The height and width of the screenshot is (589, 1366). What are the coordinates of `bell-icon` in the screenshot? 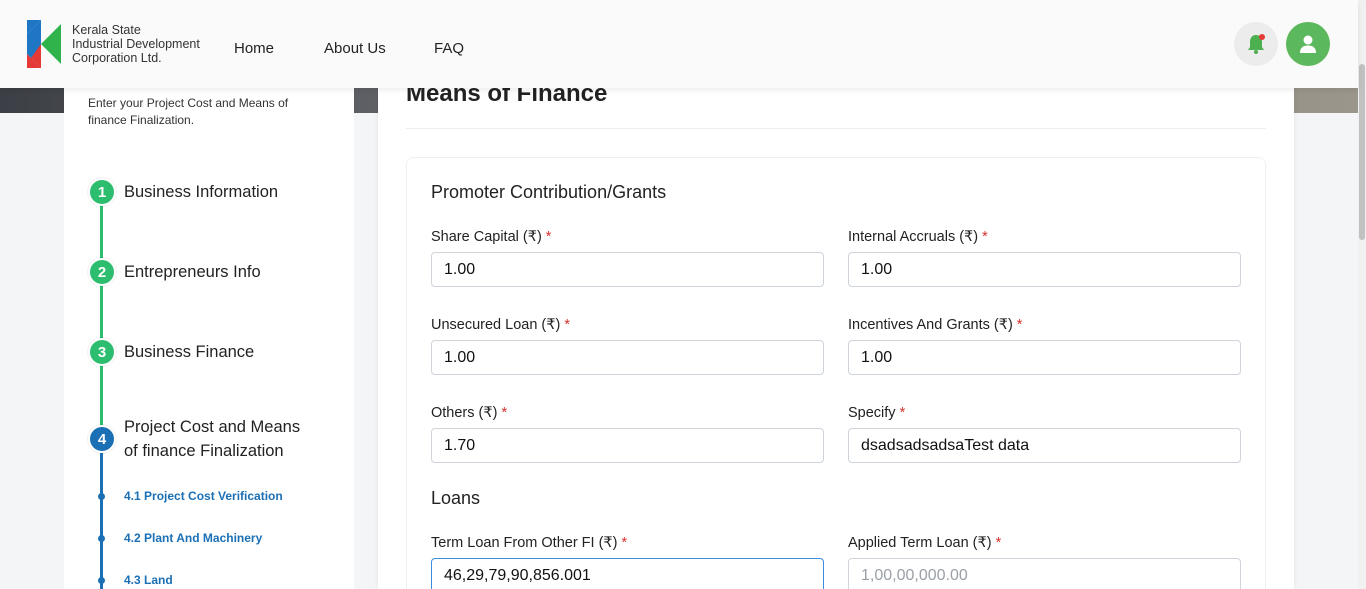 It's located at (1256, 44).